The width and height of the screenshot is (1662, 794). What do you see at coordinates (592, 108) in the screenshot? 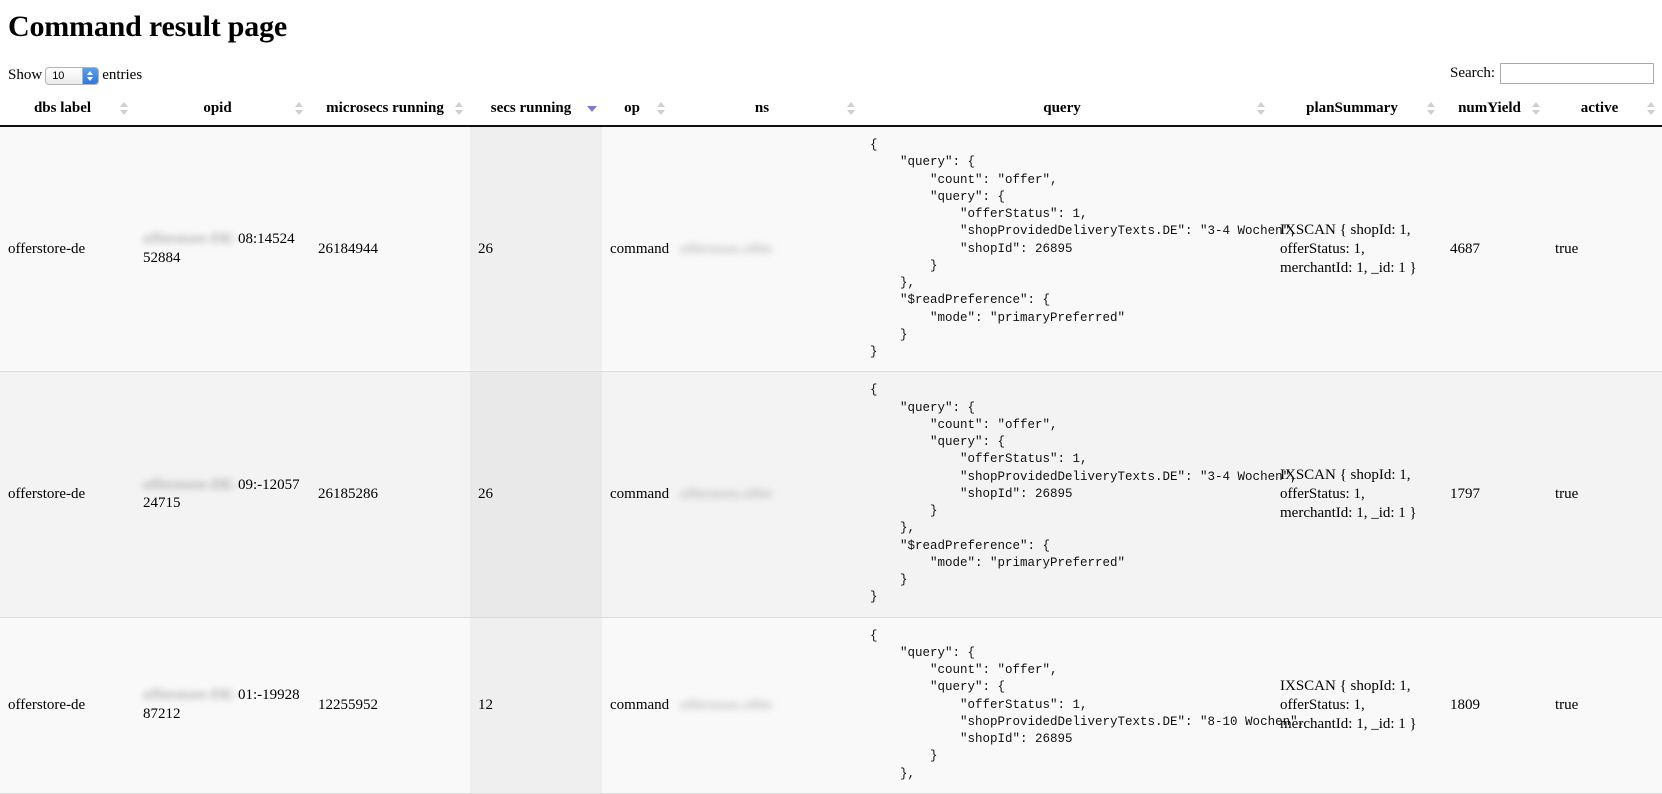
I see `sort-descending-icon` at bounding box center [592, 108].